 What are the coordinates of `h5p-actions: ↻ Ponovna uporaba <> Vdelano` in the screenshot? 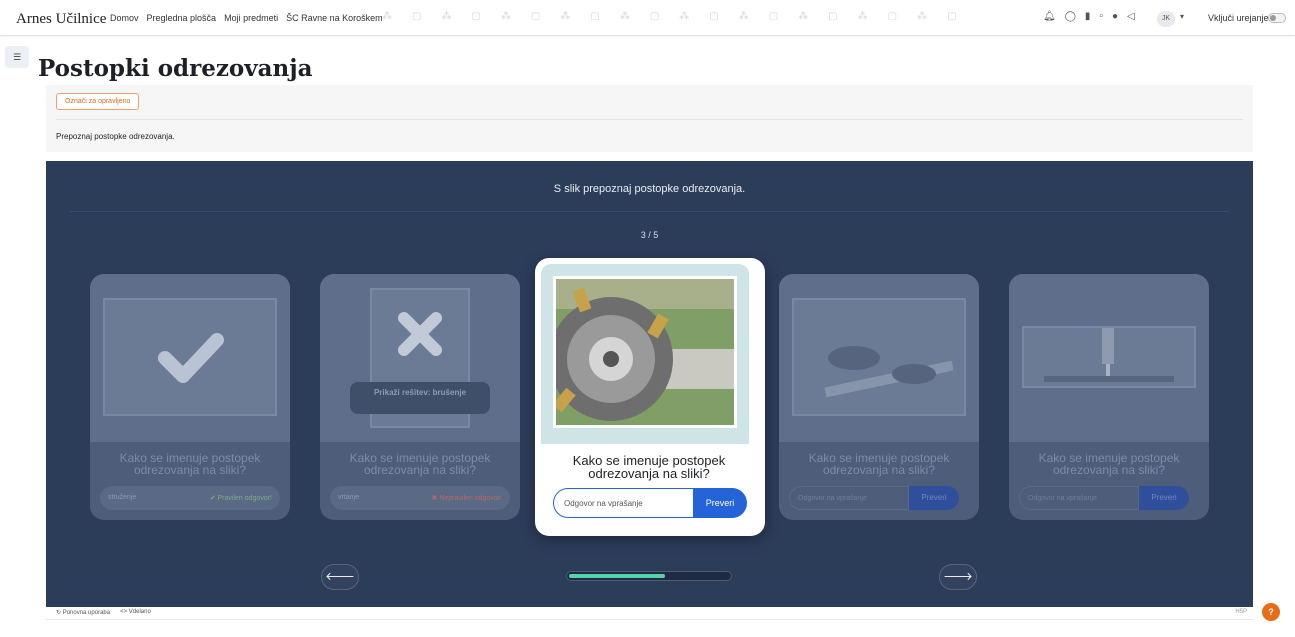 It's located at (103, 612).